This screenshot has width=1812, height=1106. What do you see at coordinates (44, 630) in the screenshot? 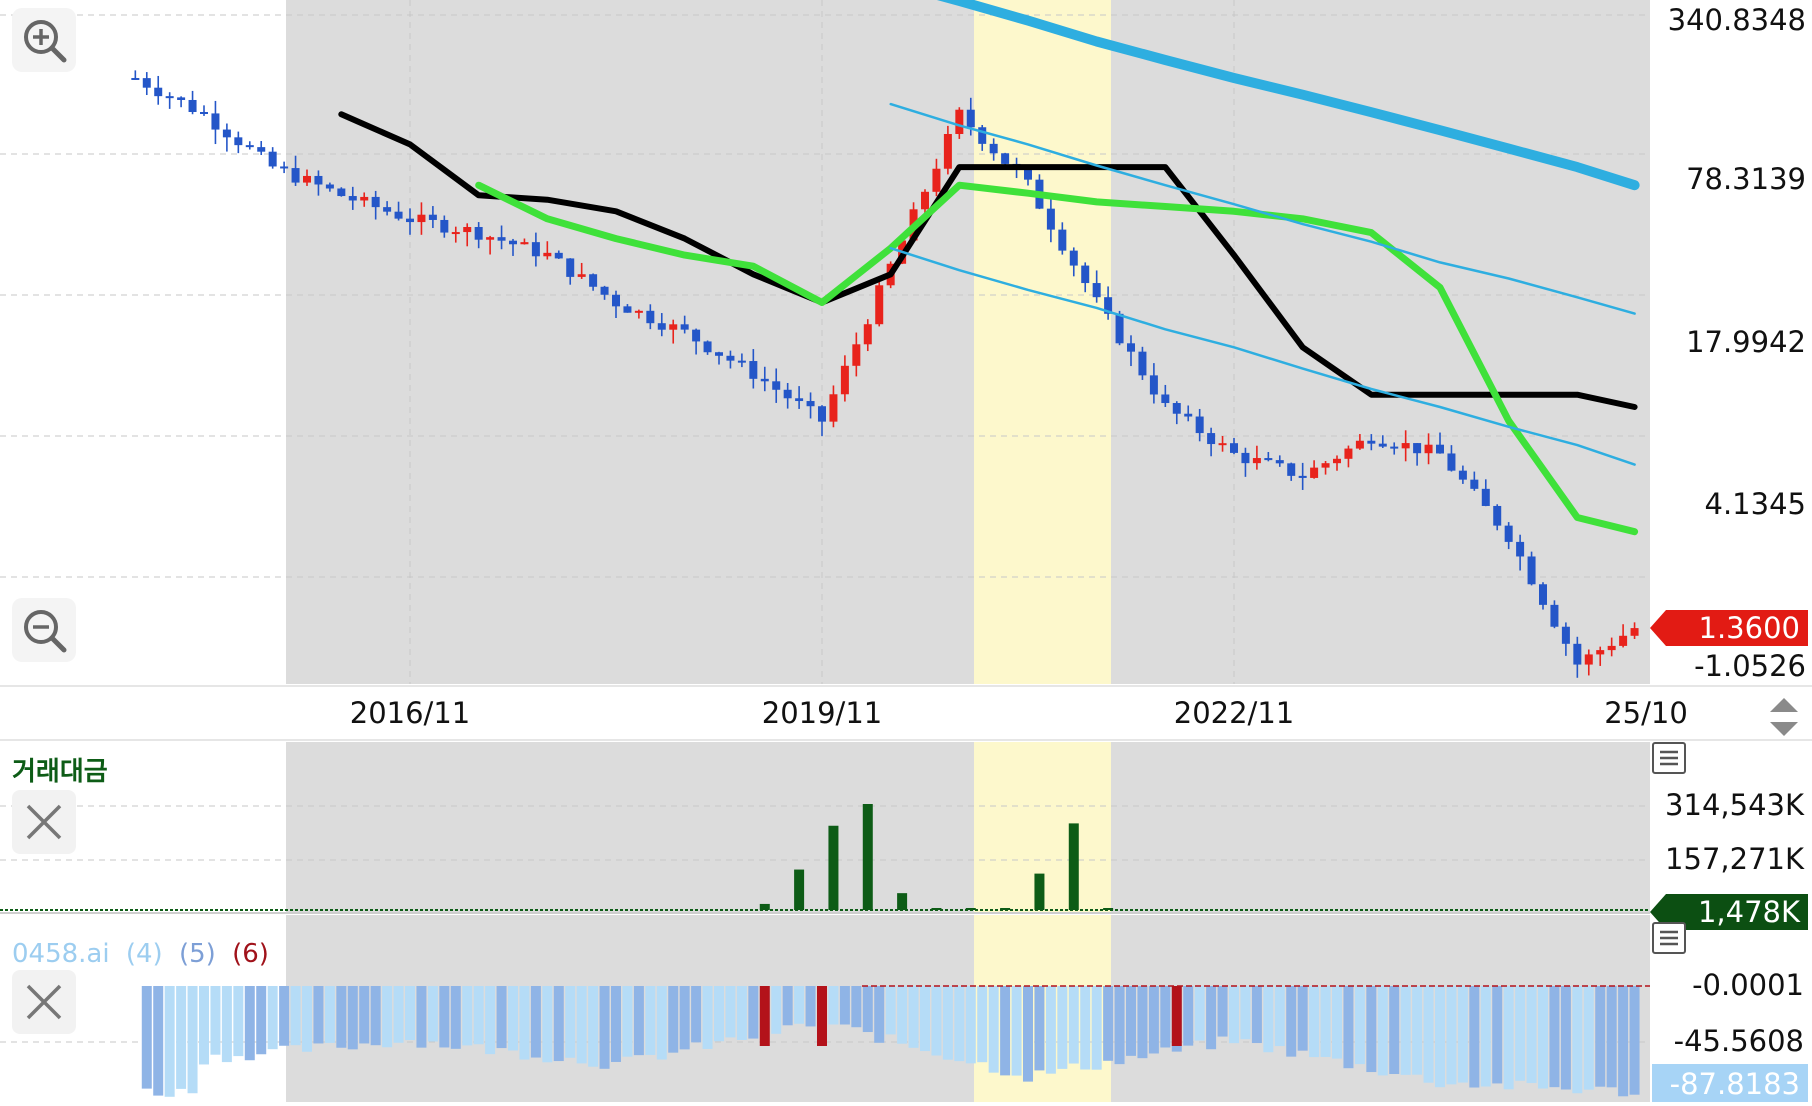
I see `zoom-out-button` at bounding box center [44, 630].